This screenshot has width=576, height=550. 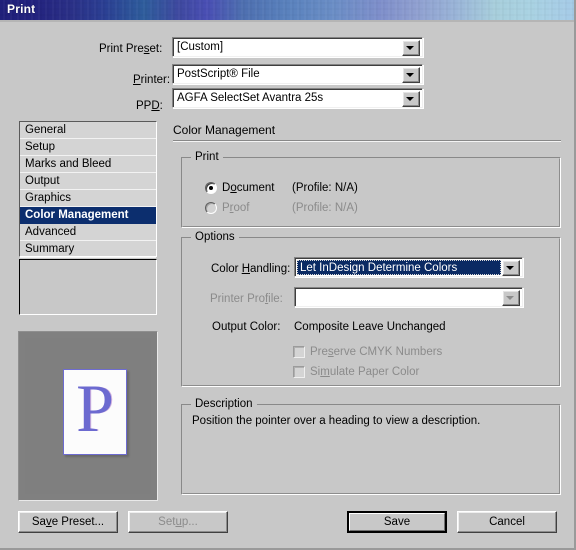 What do you see at coordinates (251, 269) in the screenshot?
I see `color-handling-label: Color Handling:` at bounding box center [251, 269].